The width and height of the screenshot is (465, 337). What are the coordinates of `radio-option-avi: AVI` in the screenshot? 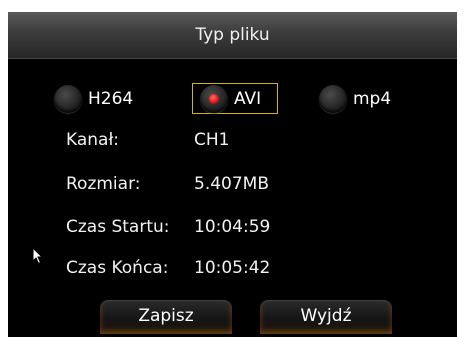 It's located at (230, 99).